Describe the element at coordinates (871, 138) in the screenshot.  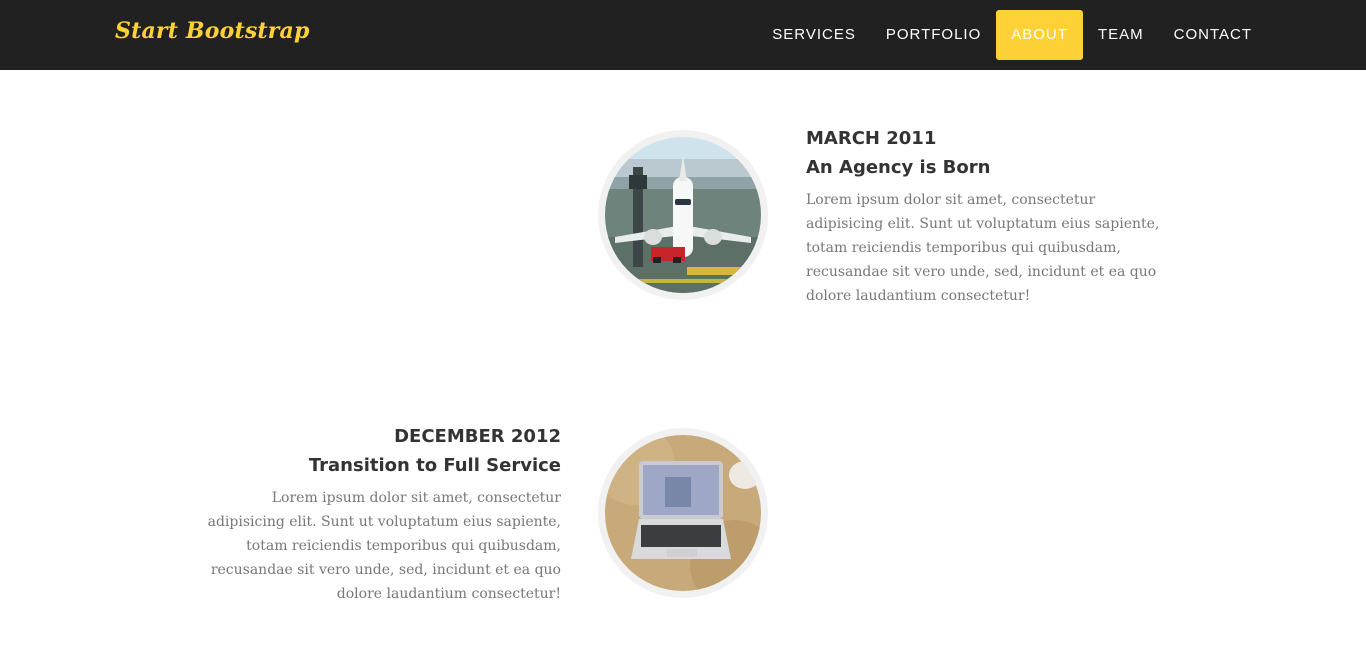
I see `timeline-date: MARCH 2011` at that location.